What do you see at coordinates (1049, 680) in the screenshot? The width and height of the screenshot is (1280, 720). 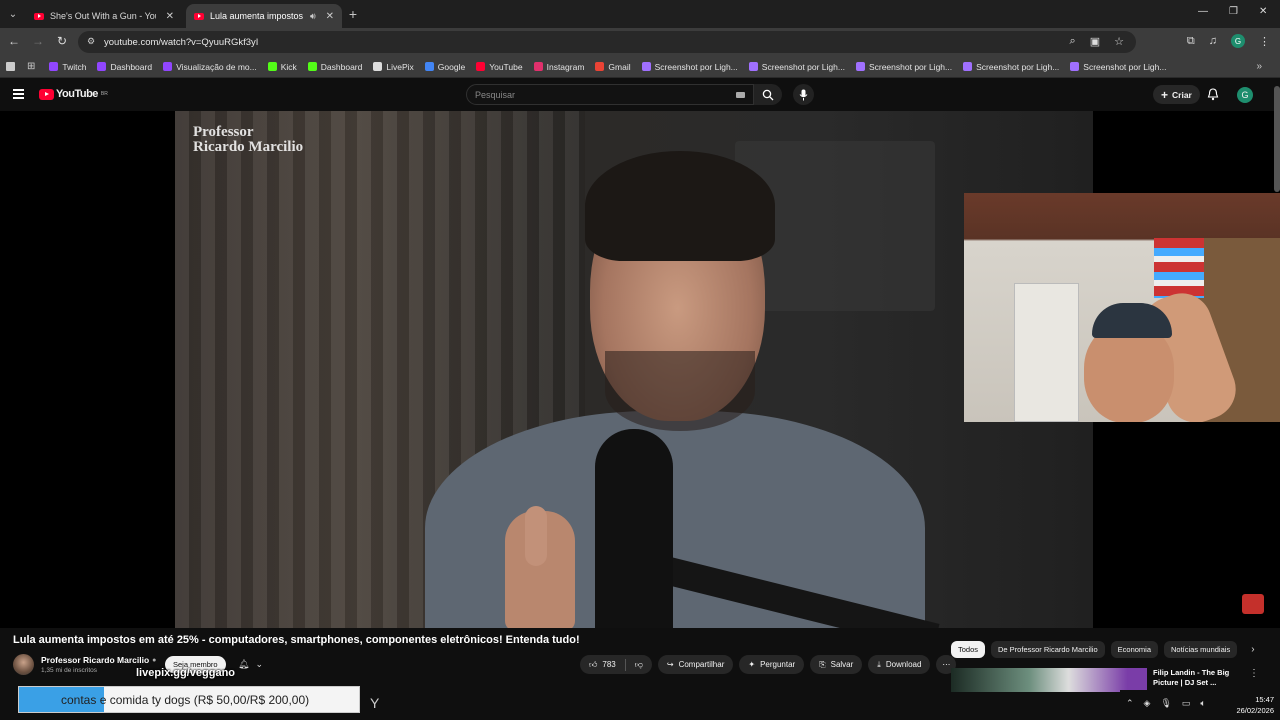 I see `recommended-thumbnail` at bounding box center [1049, 680].